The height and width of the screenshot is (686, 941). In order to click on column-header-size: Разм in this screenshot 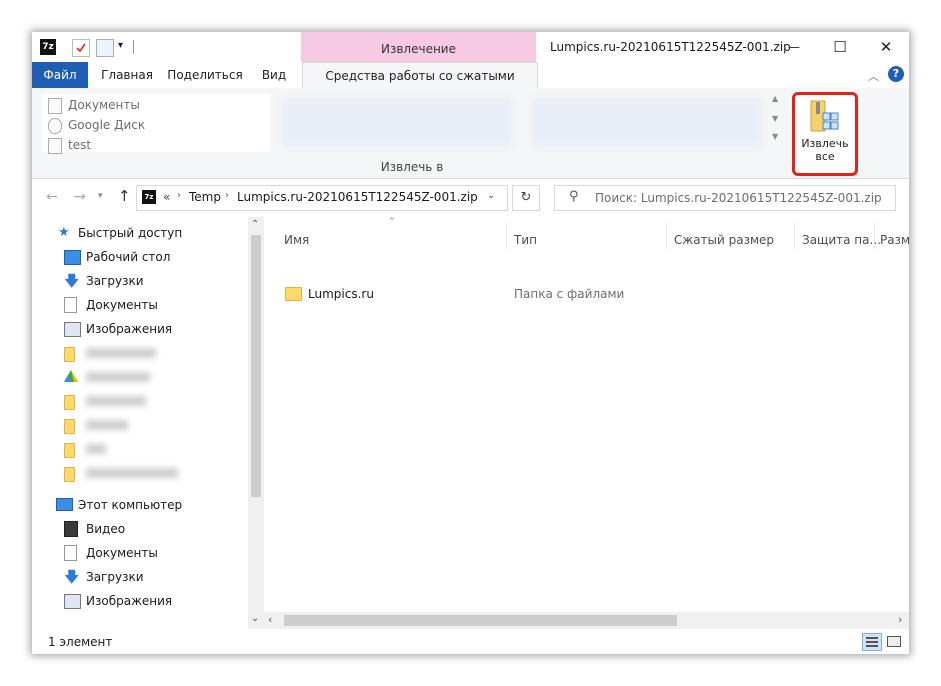, I will do `click(894, 240)`.